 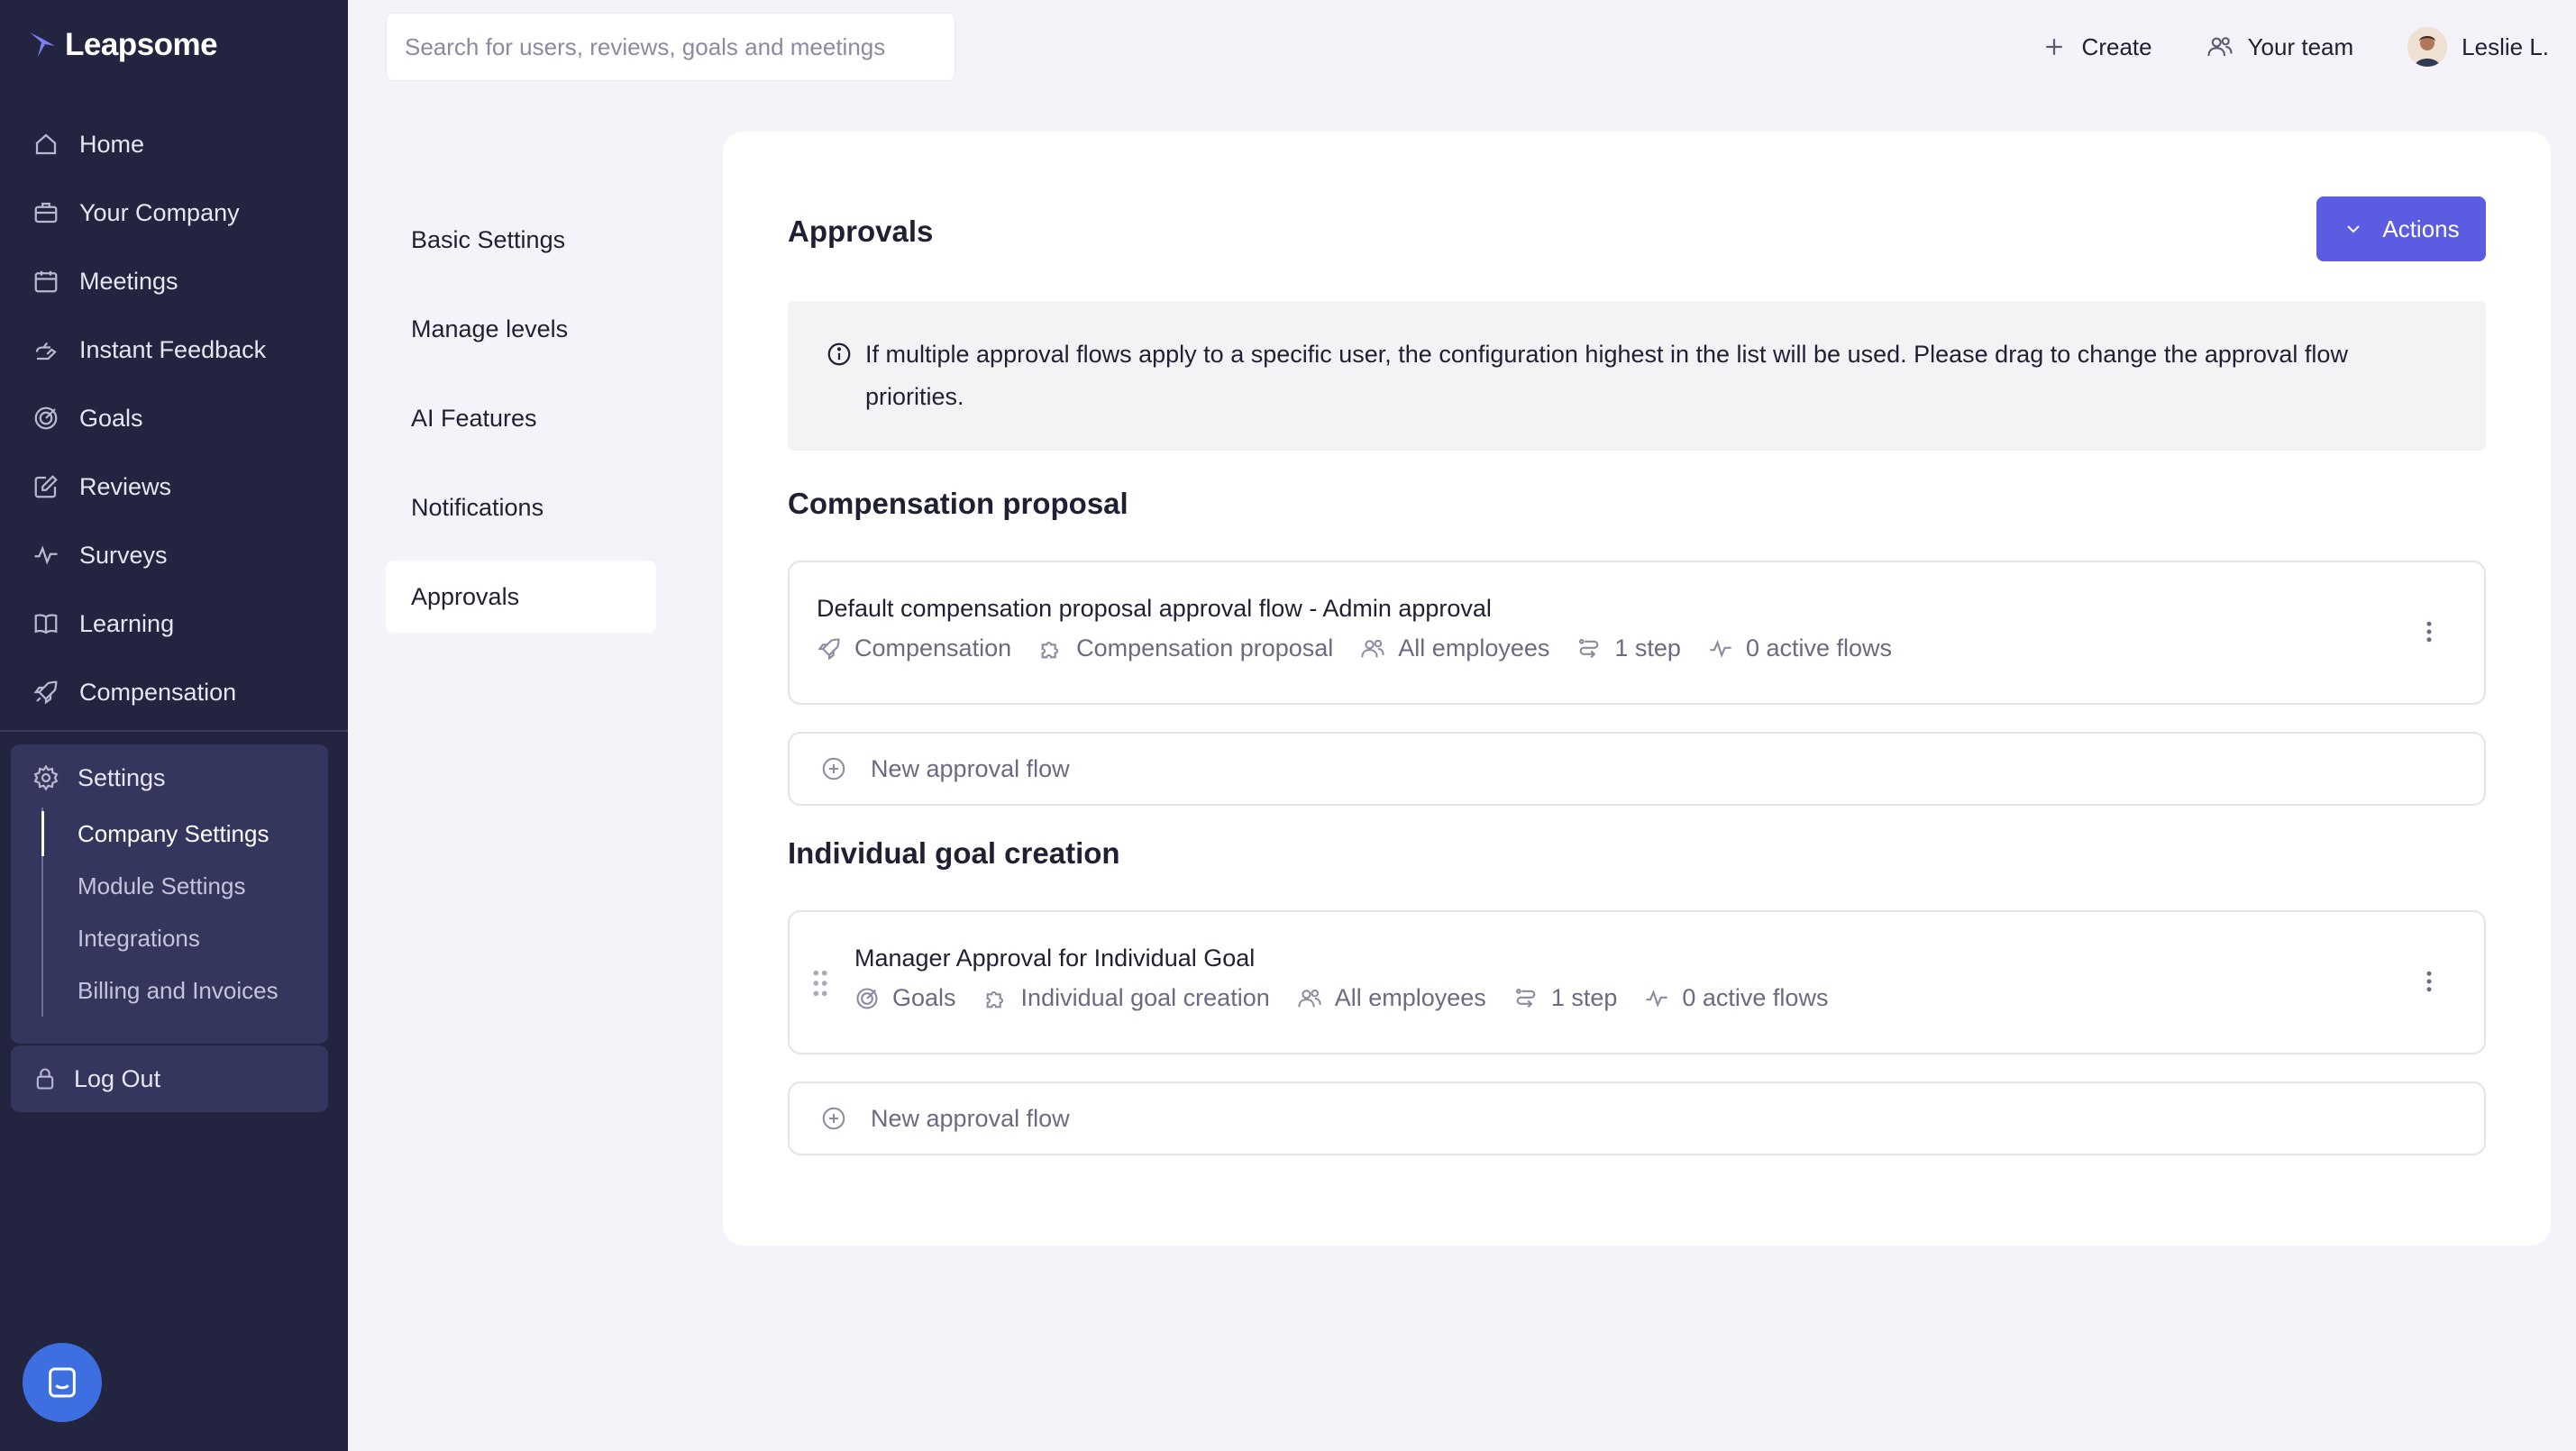 What do you see at coordinates (122, 777) in the screenshot?
I see `settings-label: Settings` at bounding box center [122, 777].